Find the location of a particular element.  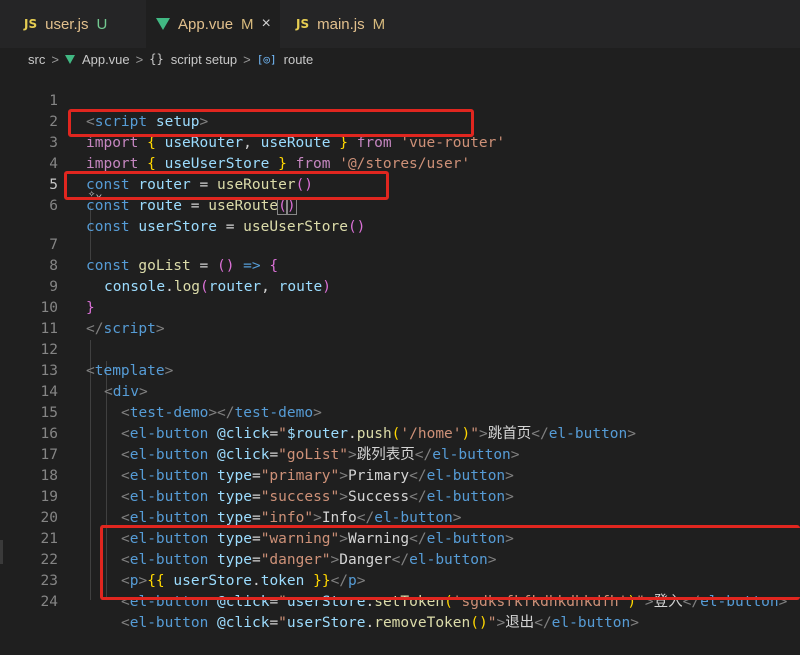

code-line: 8 console.log(router, route) is located at coordinates (400, 265).